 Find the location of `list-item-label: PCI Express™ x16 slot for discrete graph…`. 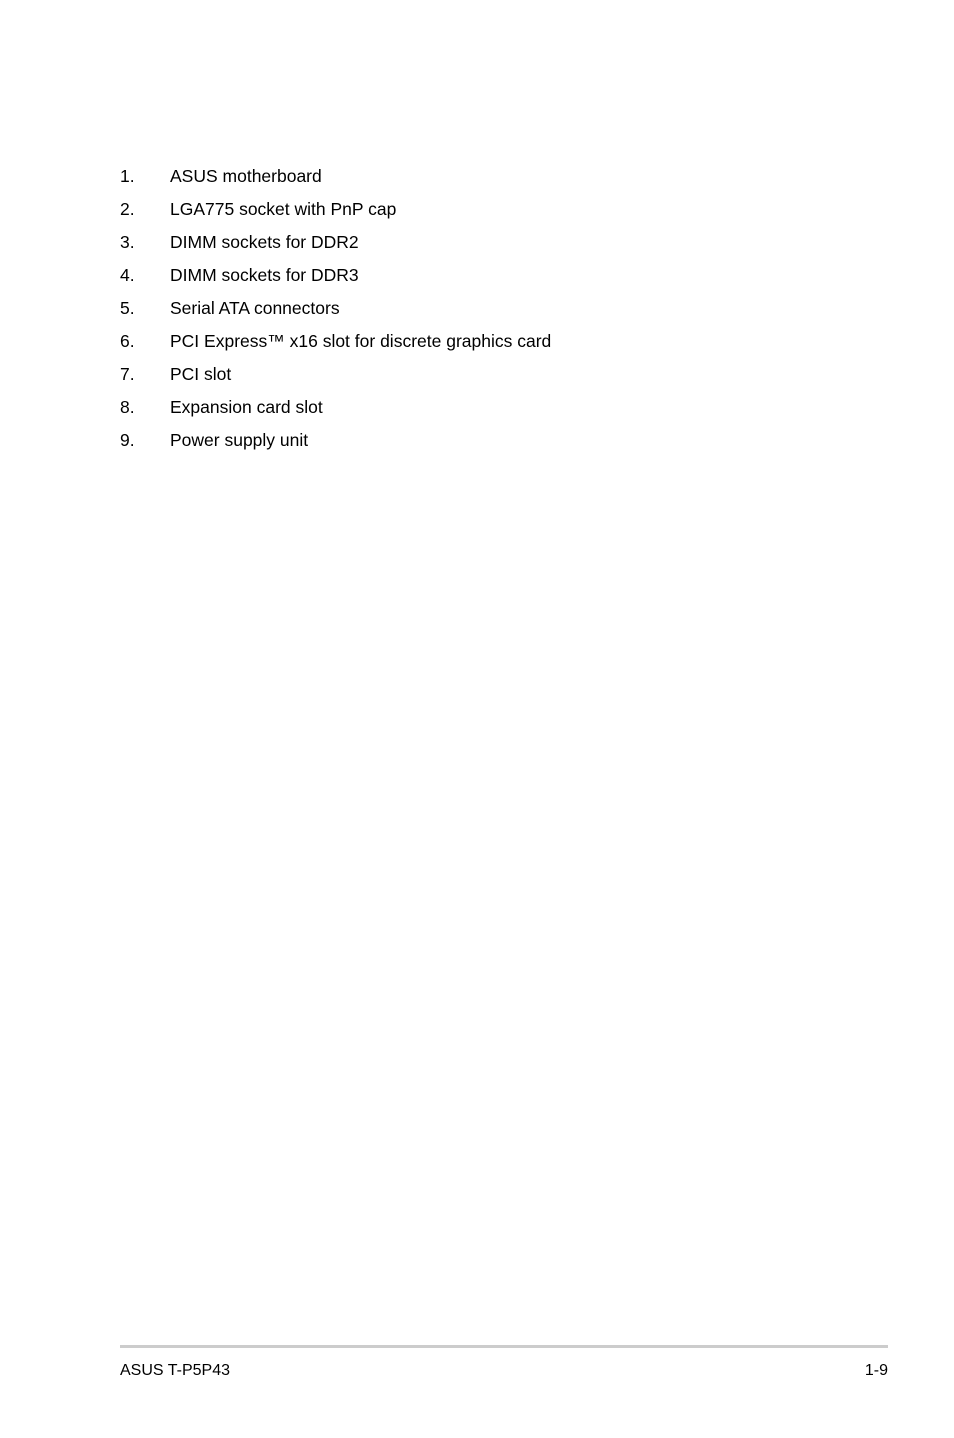

list-item-label: PCI Express™ x16 slot for discrete graph… is located at coordinates (361, 341).